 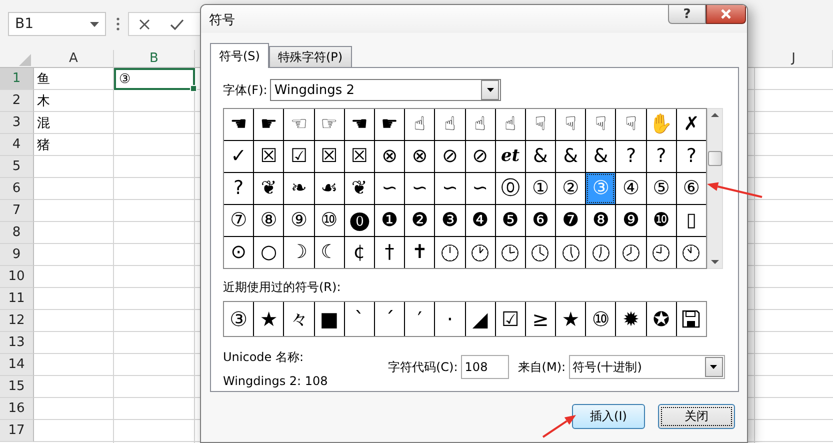 I want to click on symbol-cell: ˋ, so click(x=359, y=319).